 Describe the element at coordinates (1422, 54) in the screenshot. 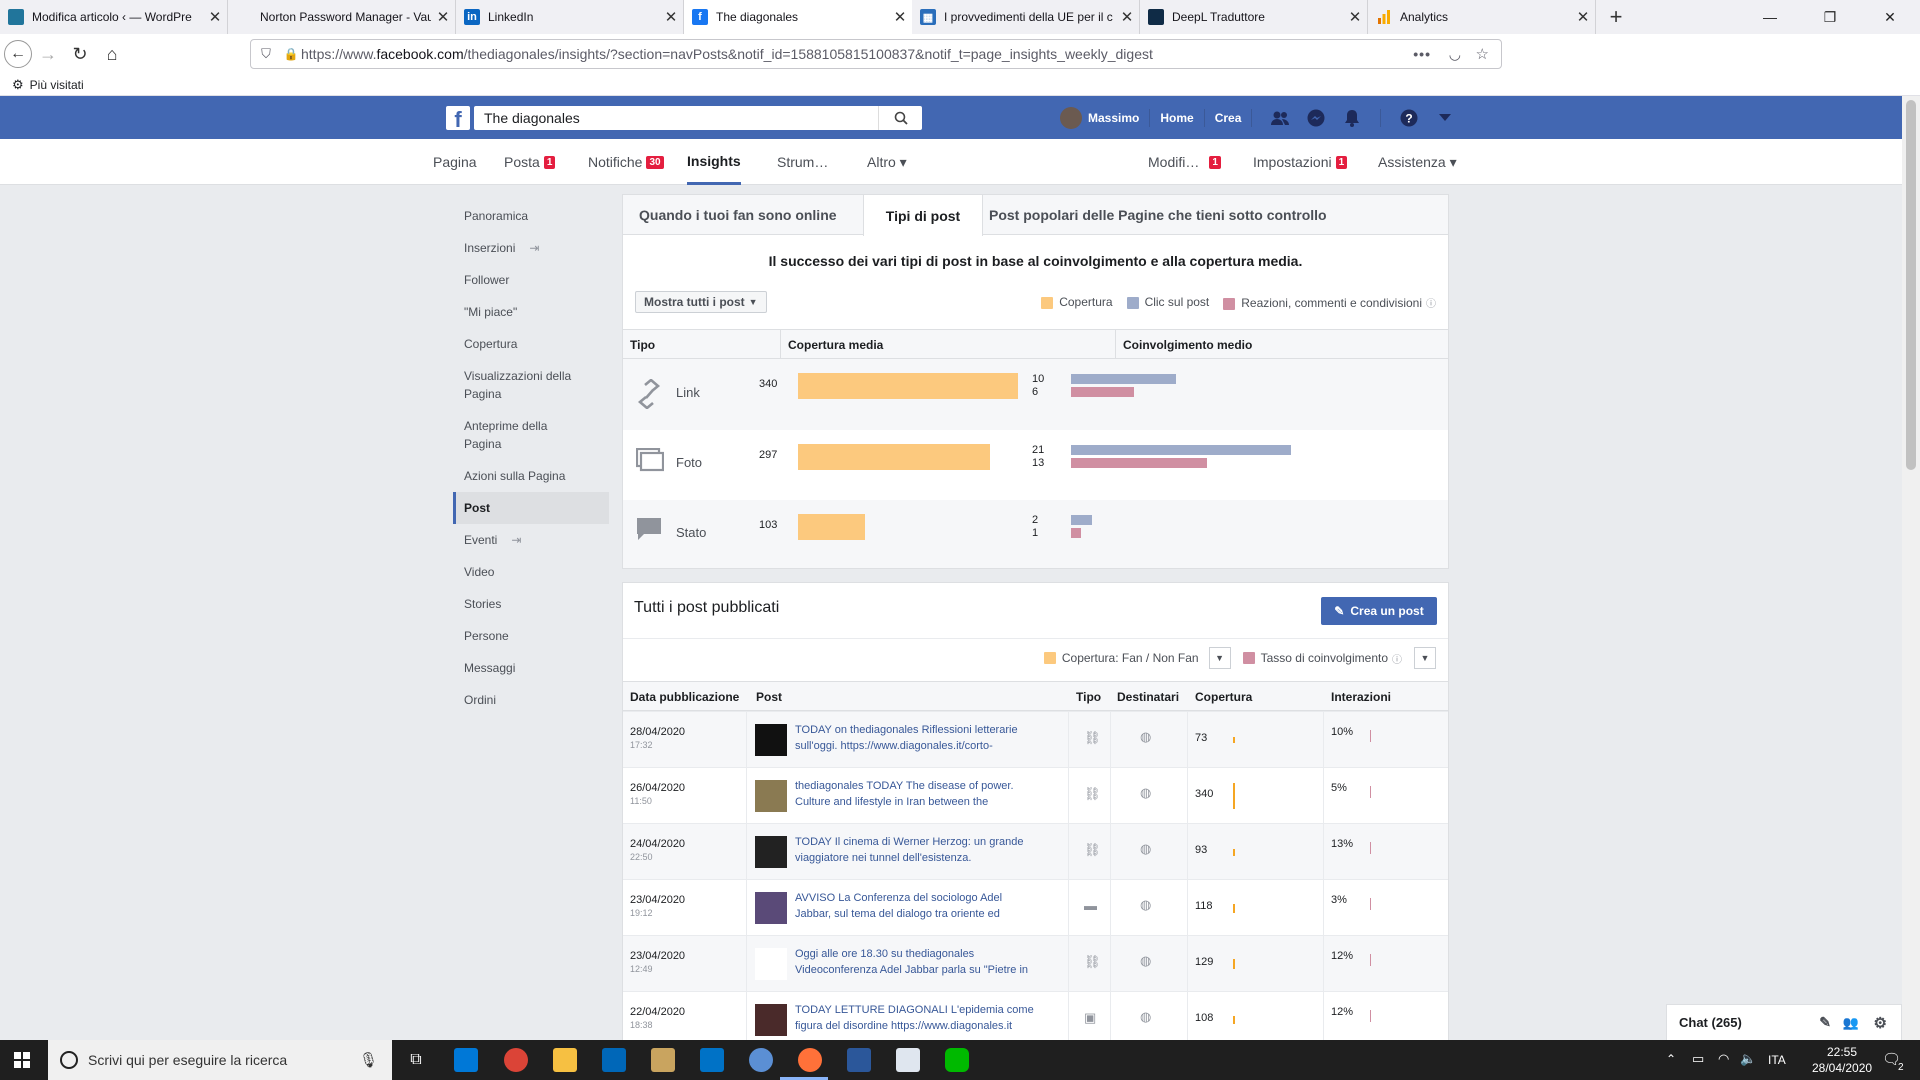

I see `more-icon: •••` at that location.